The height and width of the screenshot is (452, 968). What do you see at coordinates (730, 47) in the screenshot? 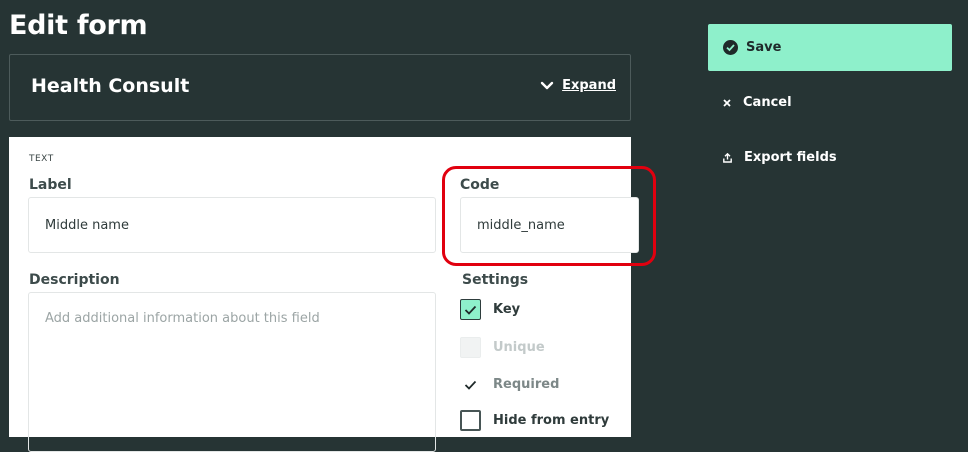
I see `check-circle-icon` at bounding box center [730, 47].